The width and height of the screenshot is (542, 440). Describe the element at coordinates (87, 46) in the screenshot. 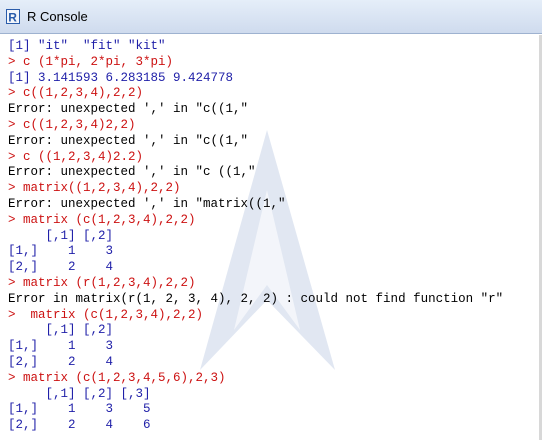

I see `console-output-line: [1] "it" "fit" "kit"` at that location.